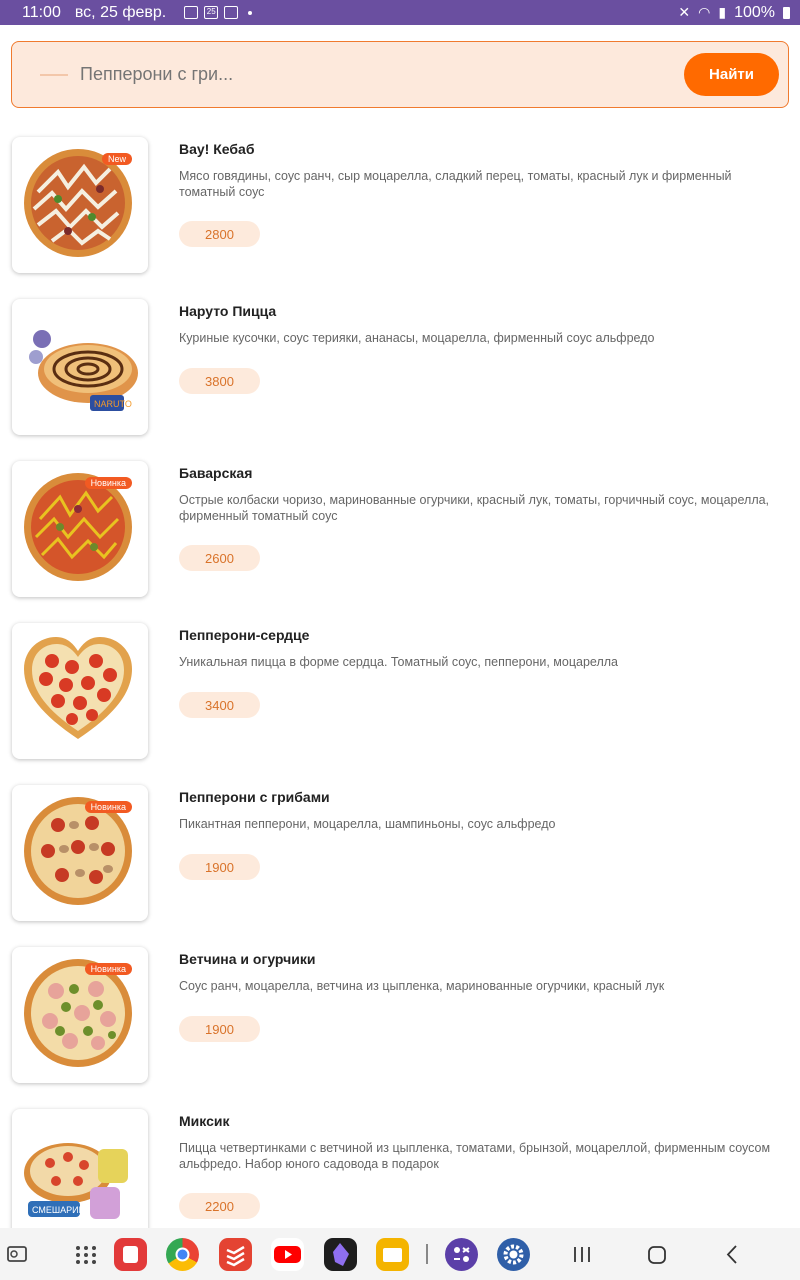  Describe the element at coordinates (228, 311) in the screenshot. I see `product-title: Наруто Пицца` at that location.